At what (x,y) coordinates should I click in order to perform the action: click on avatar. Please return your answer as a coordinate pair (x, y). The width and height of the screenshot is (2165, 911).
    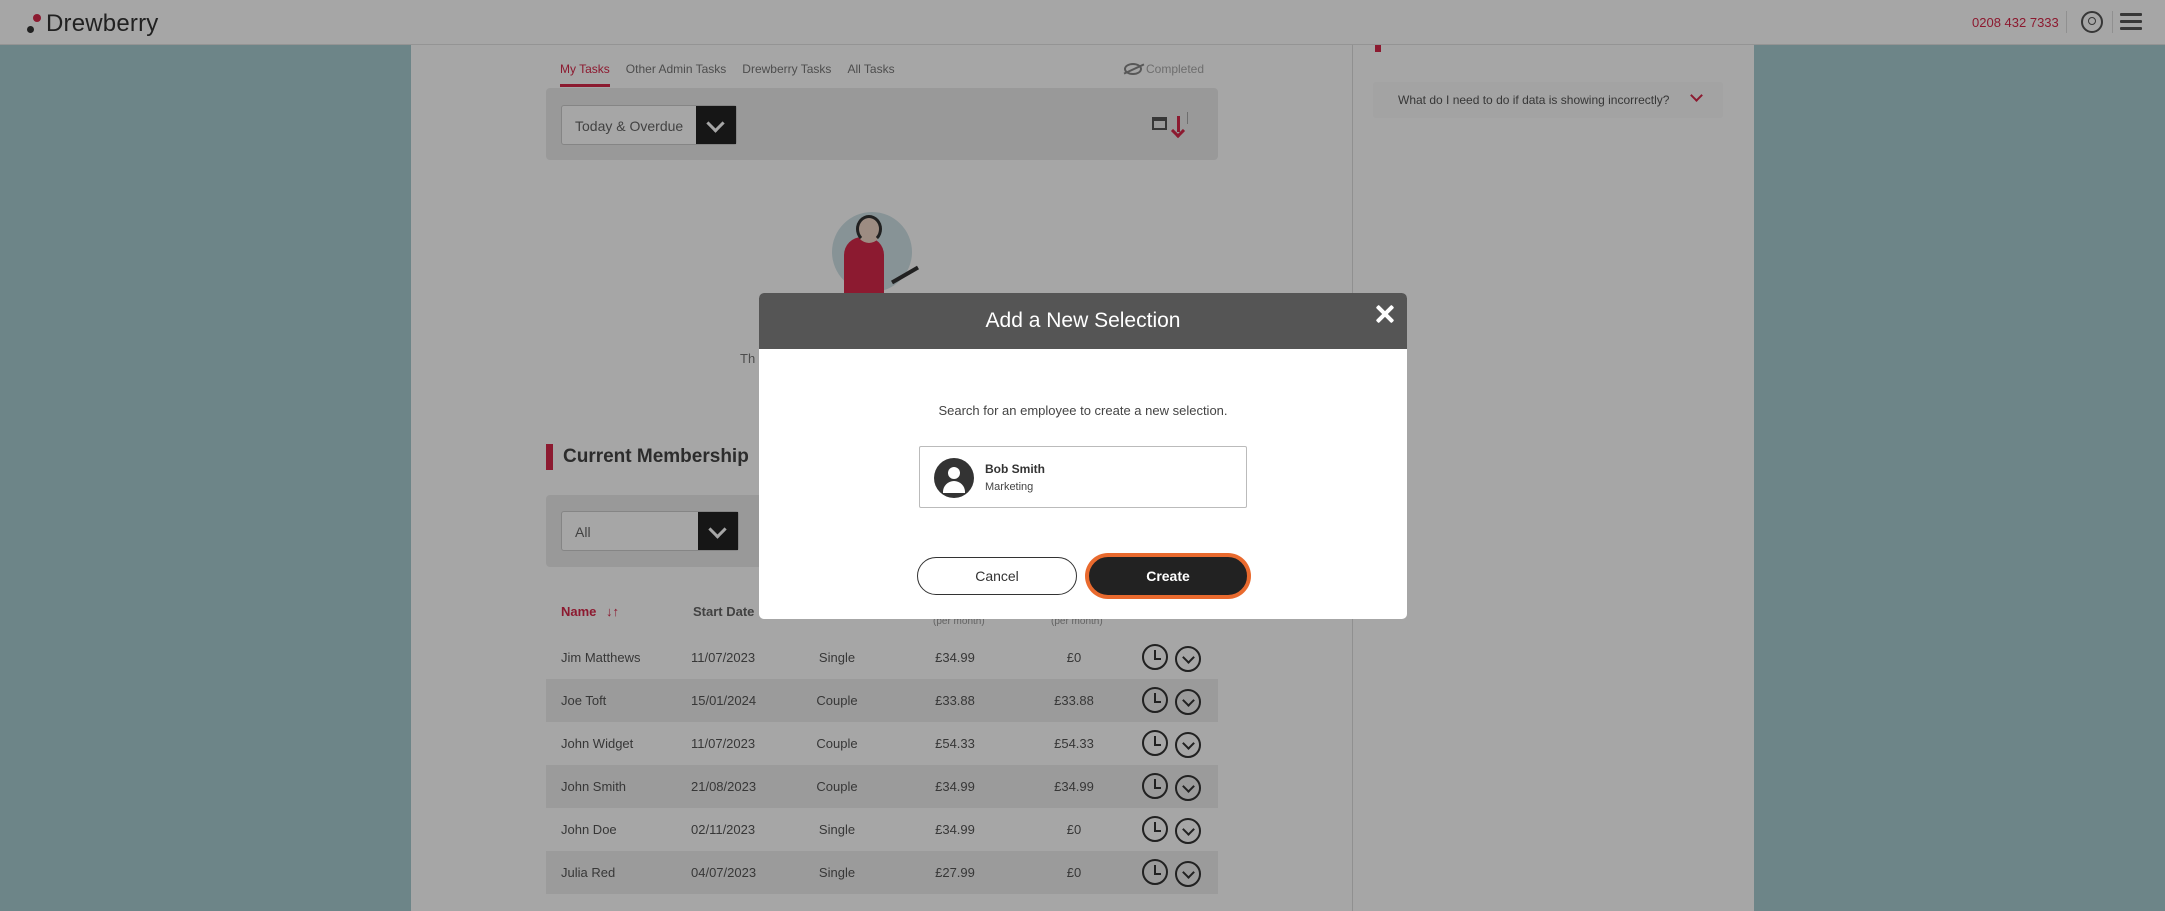
    Looking at the image, I should click on (954, 478).